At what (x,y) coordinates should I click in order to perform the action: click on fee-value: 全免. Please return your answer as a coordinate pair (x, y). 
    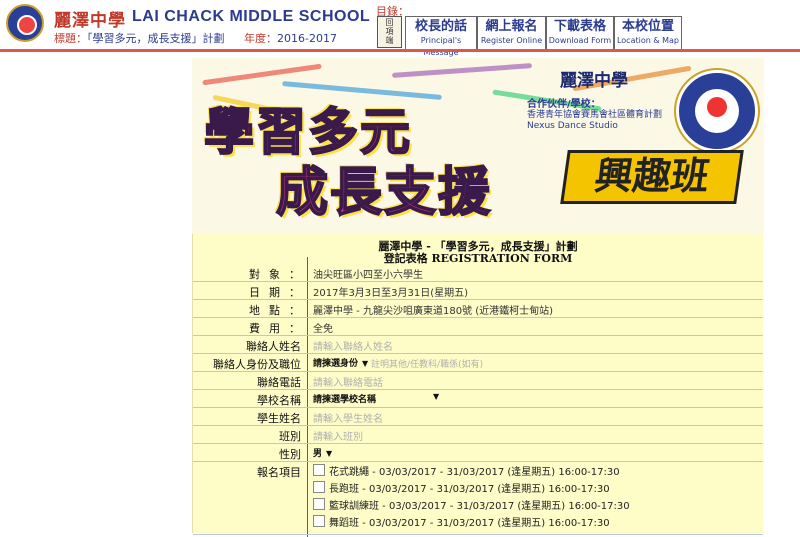
    Looking at the image, I should click on (323, 329).